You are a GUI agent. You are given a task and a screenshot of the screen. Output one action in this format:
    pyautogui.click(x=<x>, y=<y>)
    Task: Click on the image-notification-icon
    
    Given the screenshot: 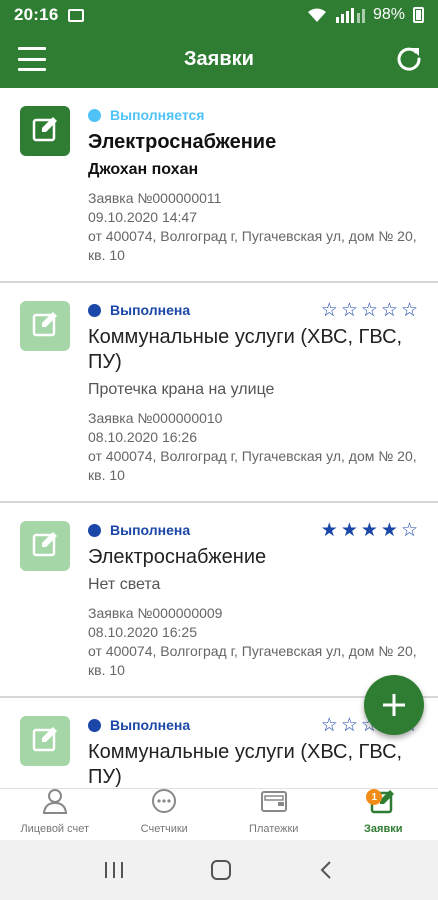 What is the action you would take?
    pyautogui.click(x=76, y=15)
    